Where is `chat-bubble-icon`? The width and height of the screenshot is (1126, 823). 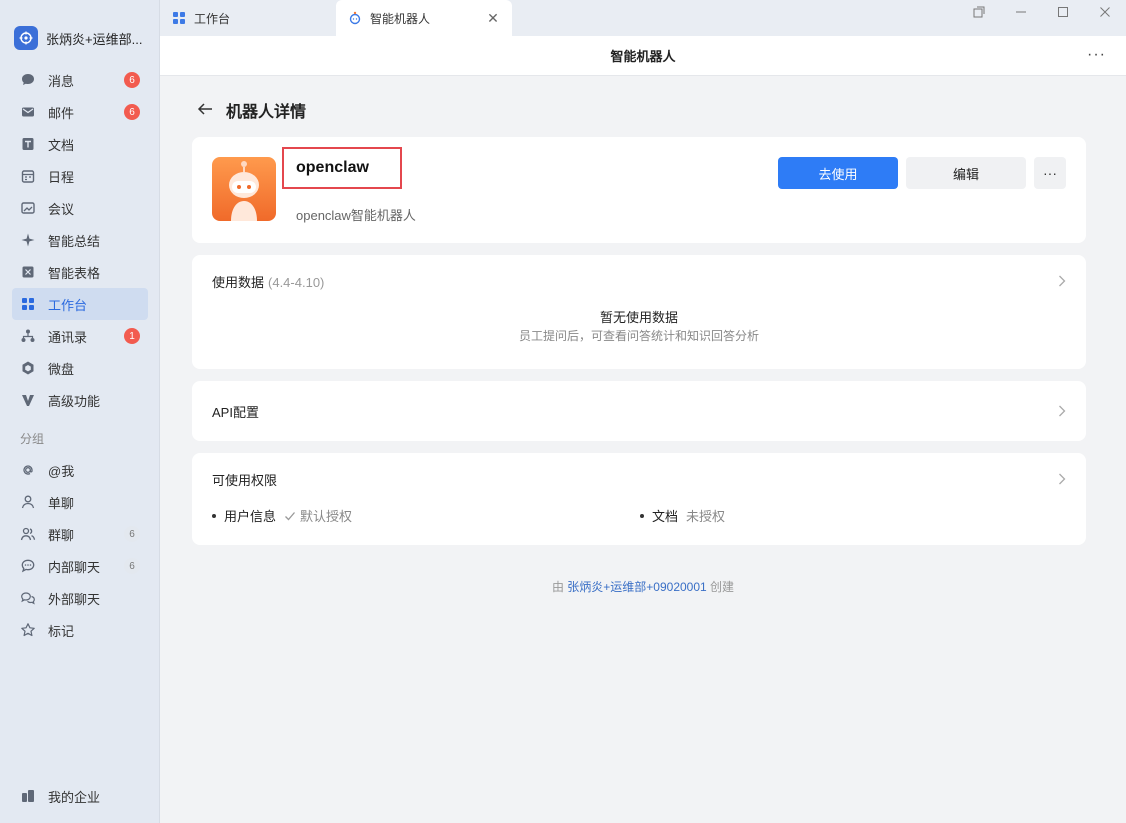
chat-bubble-icon is located at coordinates (28, 566).